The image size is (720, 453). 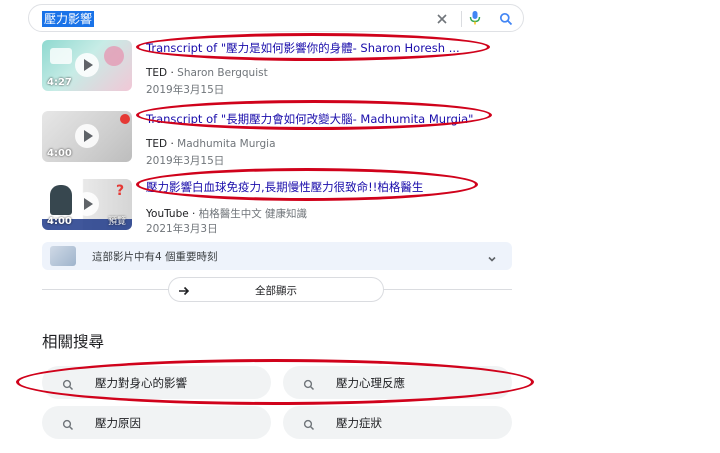 I want to click on related-search-chip: 壓力對身心的影響, so click(x=156, y=382).